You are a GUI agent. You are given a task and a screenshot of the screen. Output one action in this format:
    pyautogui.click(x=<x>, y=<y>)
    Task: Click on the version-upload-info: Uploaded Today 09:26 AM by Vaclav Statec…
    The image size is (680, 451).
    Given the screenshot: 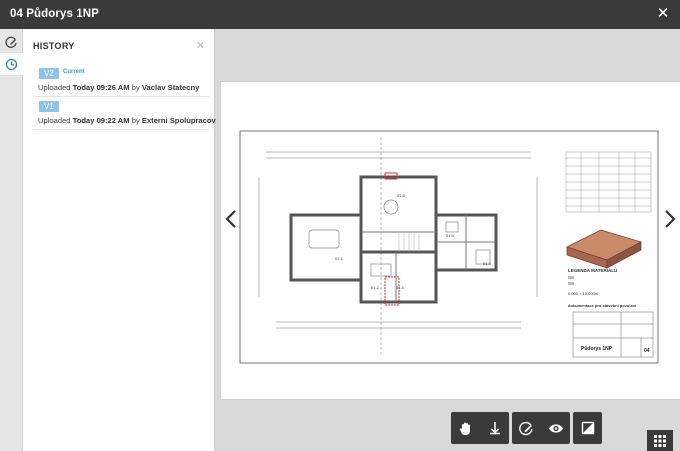 What is the action you would take?
    pyautogui.click(x=119, y=87)
    